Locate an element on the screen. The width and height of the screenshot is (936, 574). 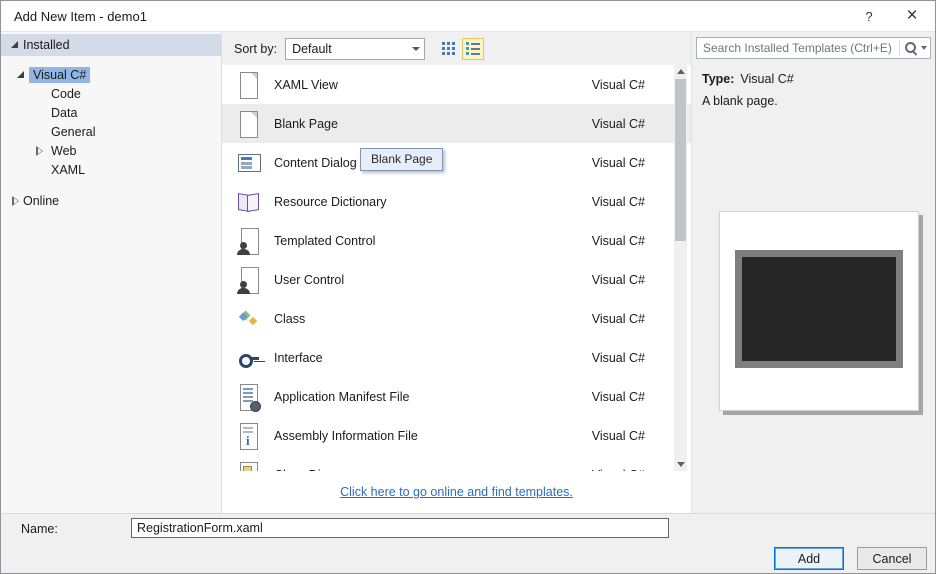
sidebar-item-code: Code is located at coordinates (111, 93).